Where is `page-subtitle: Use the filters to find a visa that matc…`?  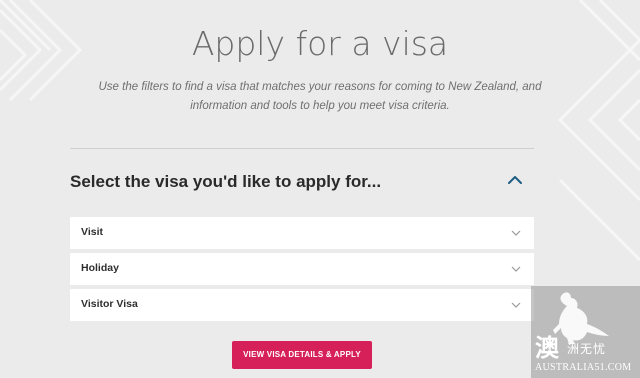
page-subtitle: Use the filters to find a visa that matc… is located at coordinates (320, 97).